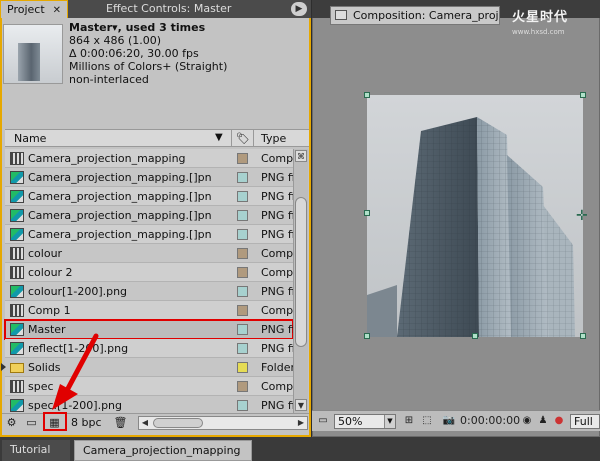  Describe the element at coordinates (149, 272) in the screenshot. I see `list-item: colour 2 Comp` at that location.